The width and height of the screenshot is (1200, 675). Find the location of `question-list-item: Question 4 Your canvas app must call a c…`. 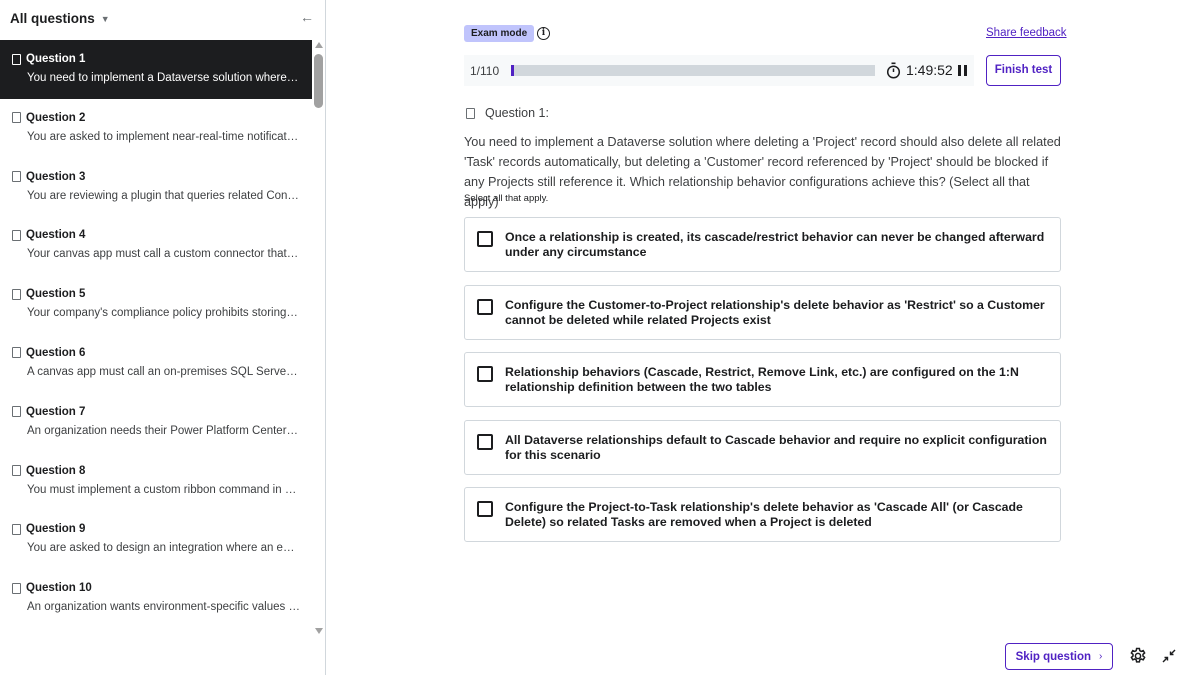

question-list-item: Question 4 Your canvas app must call a c… is located at coordinates (156, 245).